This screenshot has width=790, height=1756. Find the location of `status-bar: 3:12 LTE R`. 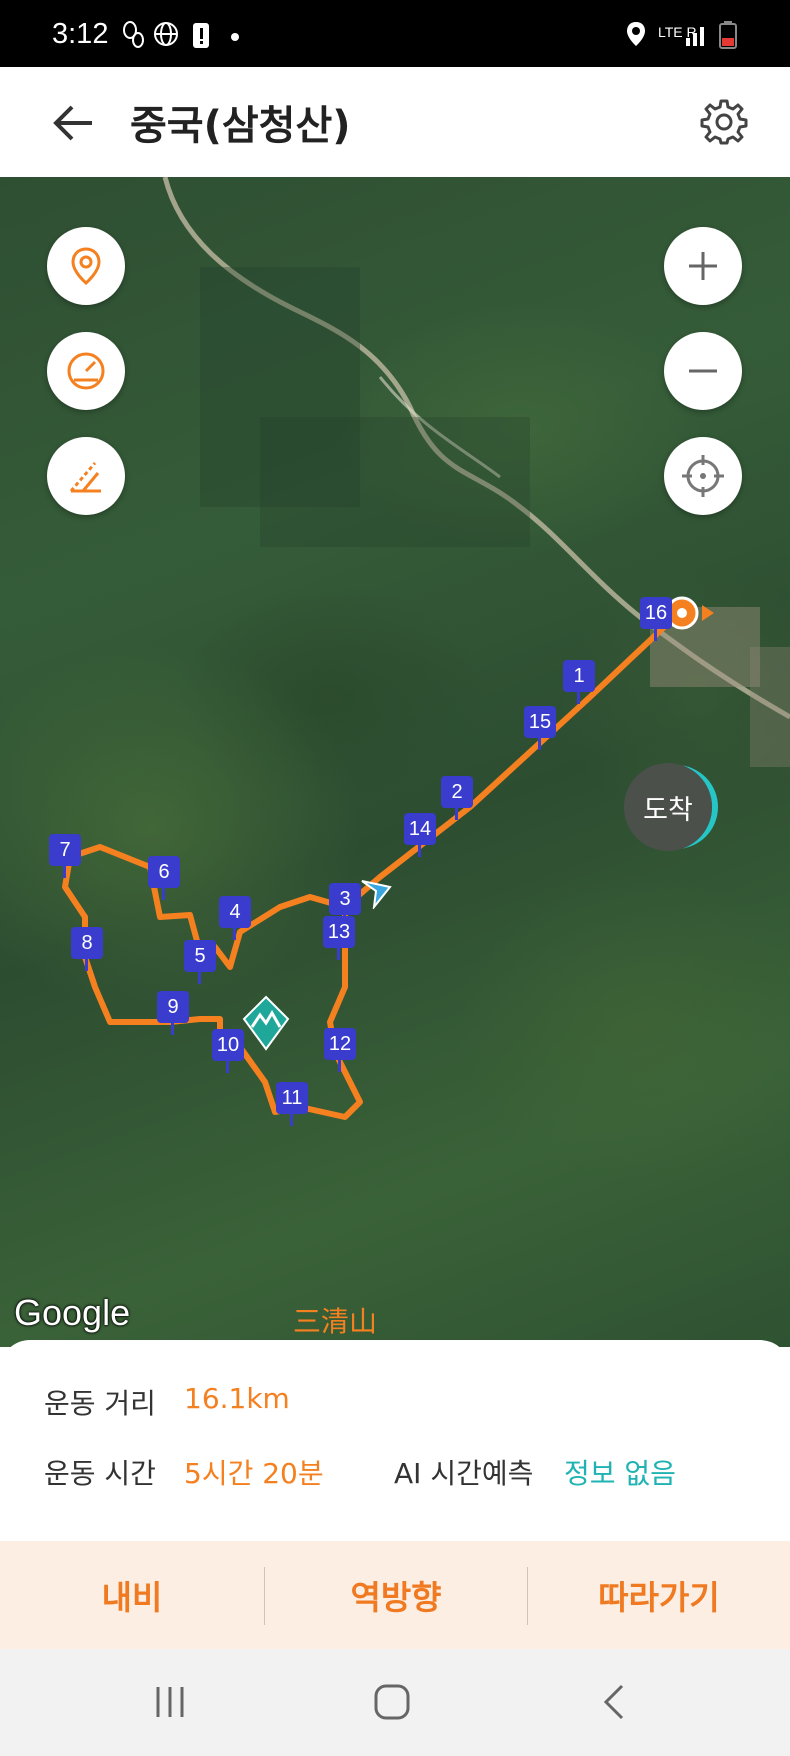

status-bar: 3:12 LTE R is located at coordinates (395, 33).